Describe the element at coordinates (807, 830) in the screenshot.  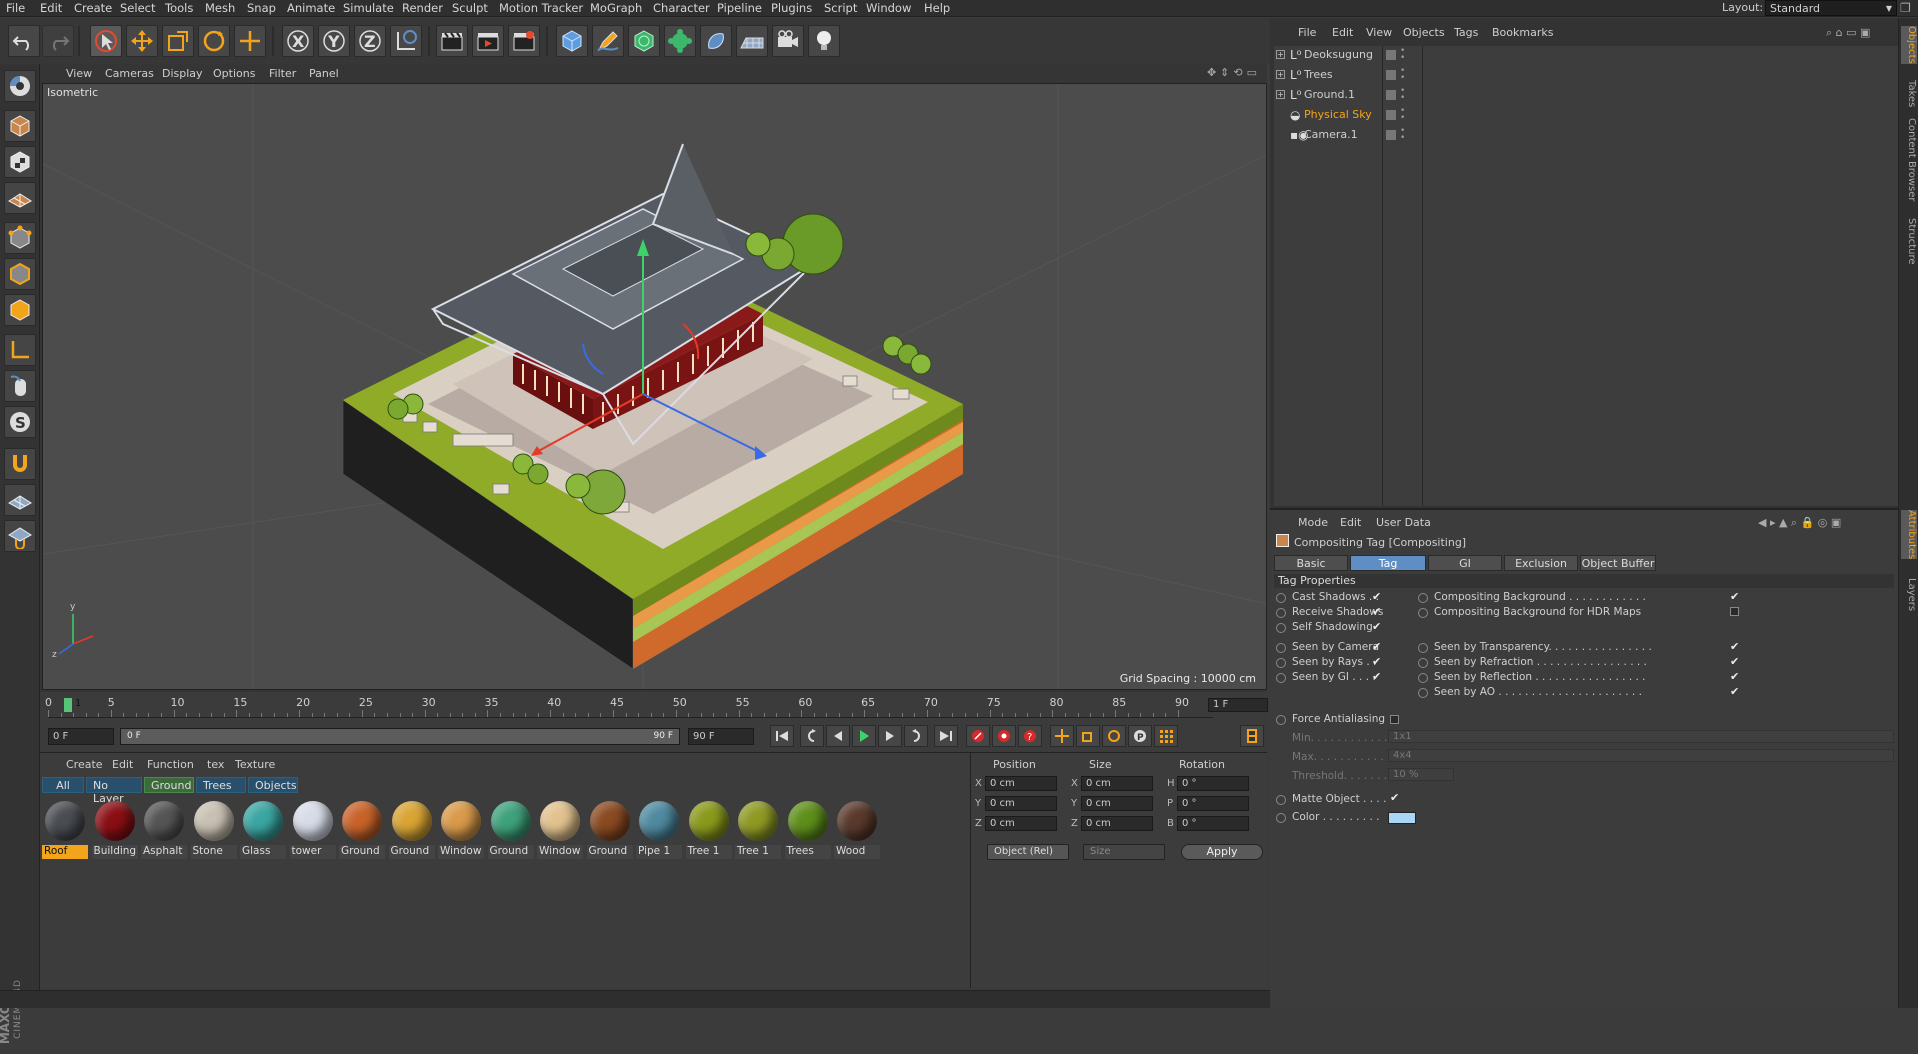
I see `material-swatch: Trees` at that location.